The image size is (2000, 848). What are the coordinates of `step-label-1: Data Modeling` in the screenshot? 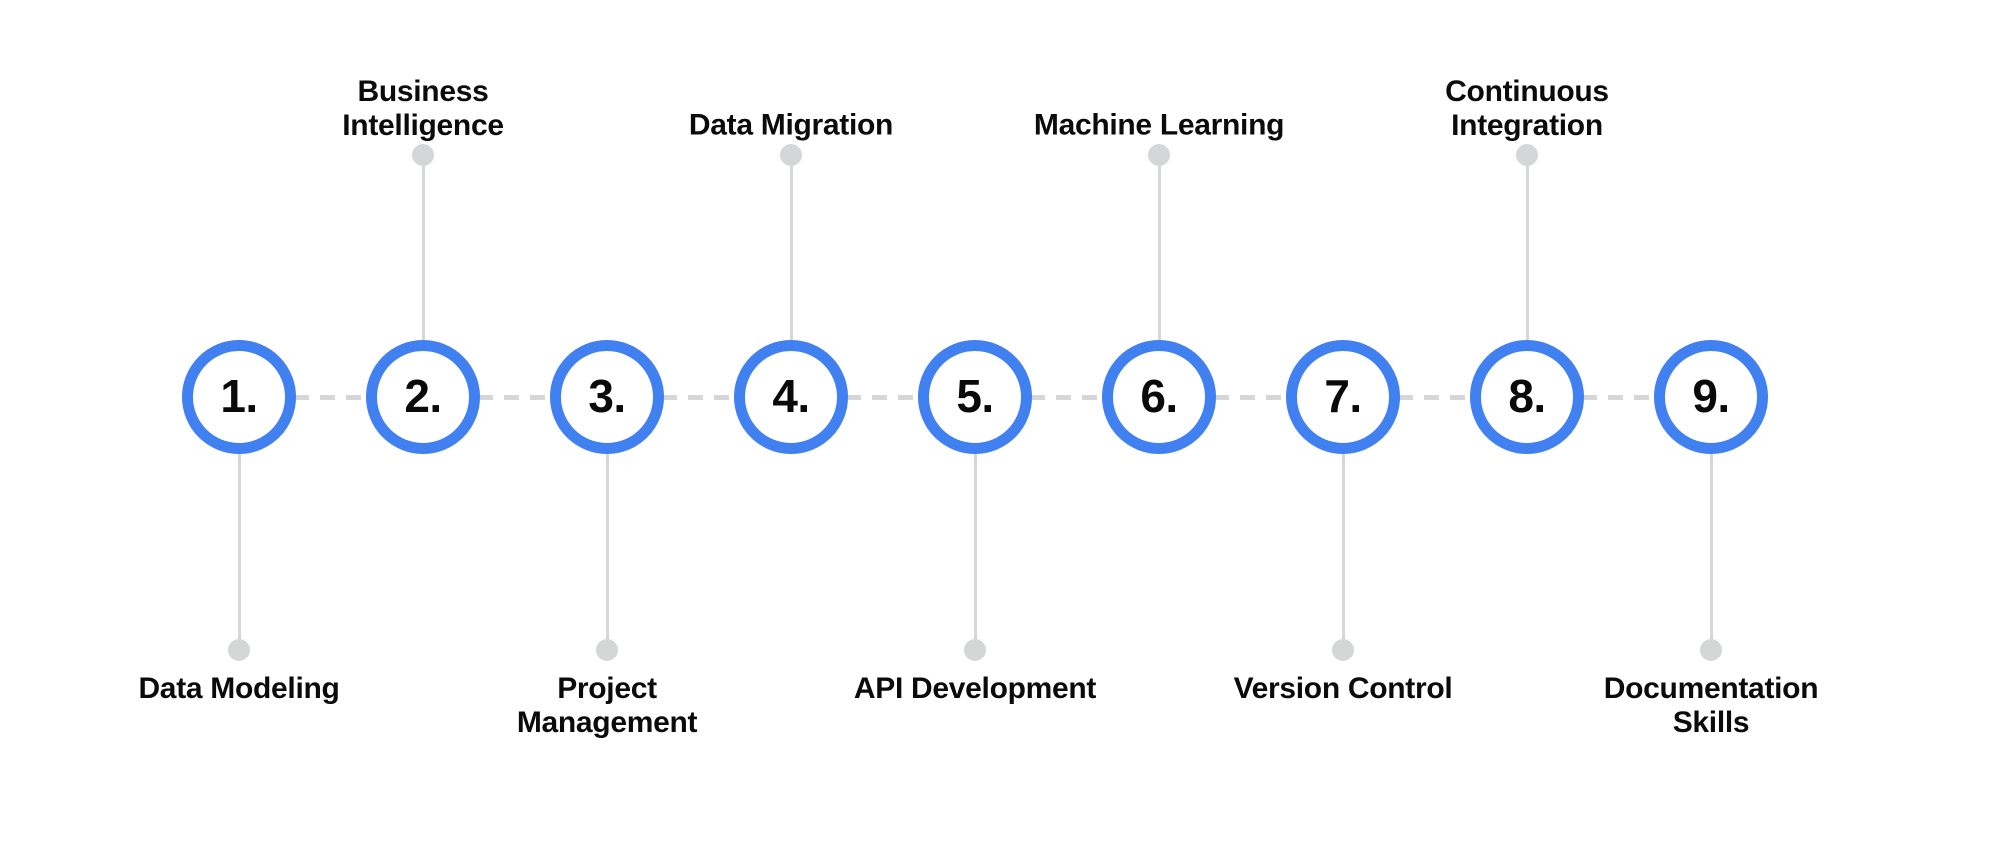 It's located at (239, 688).